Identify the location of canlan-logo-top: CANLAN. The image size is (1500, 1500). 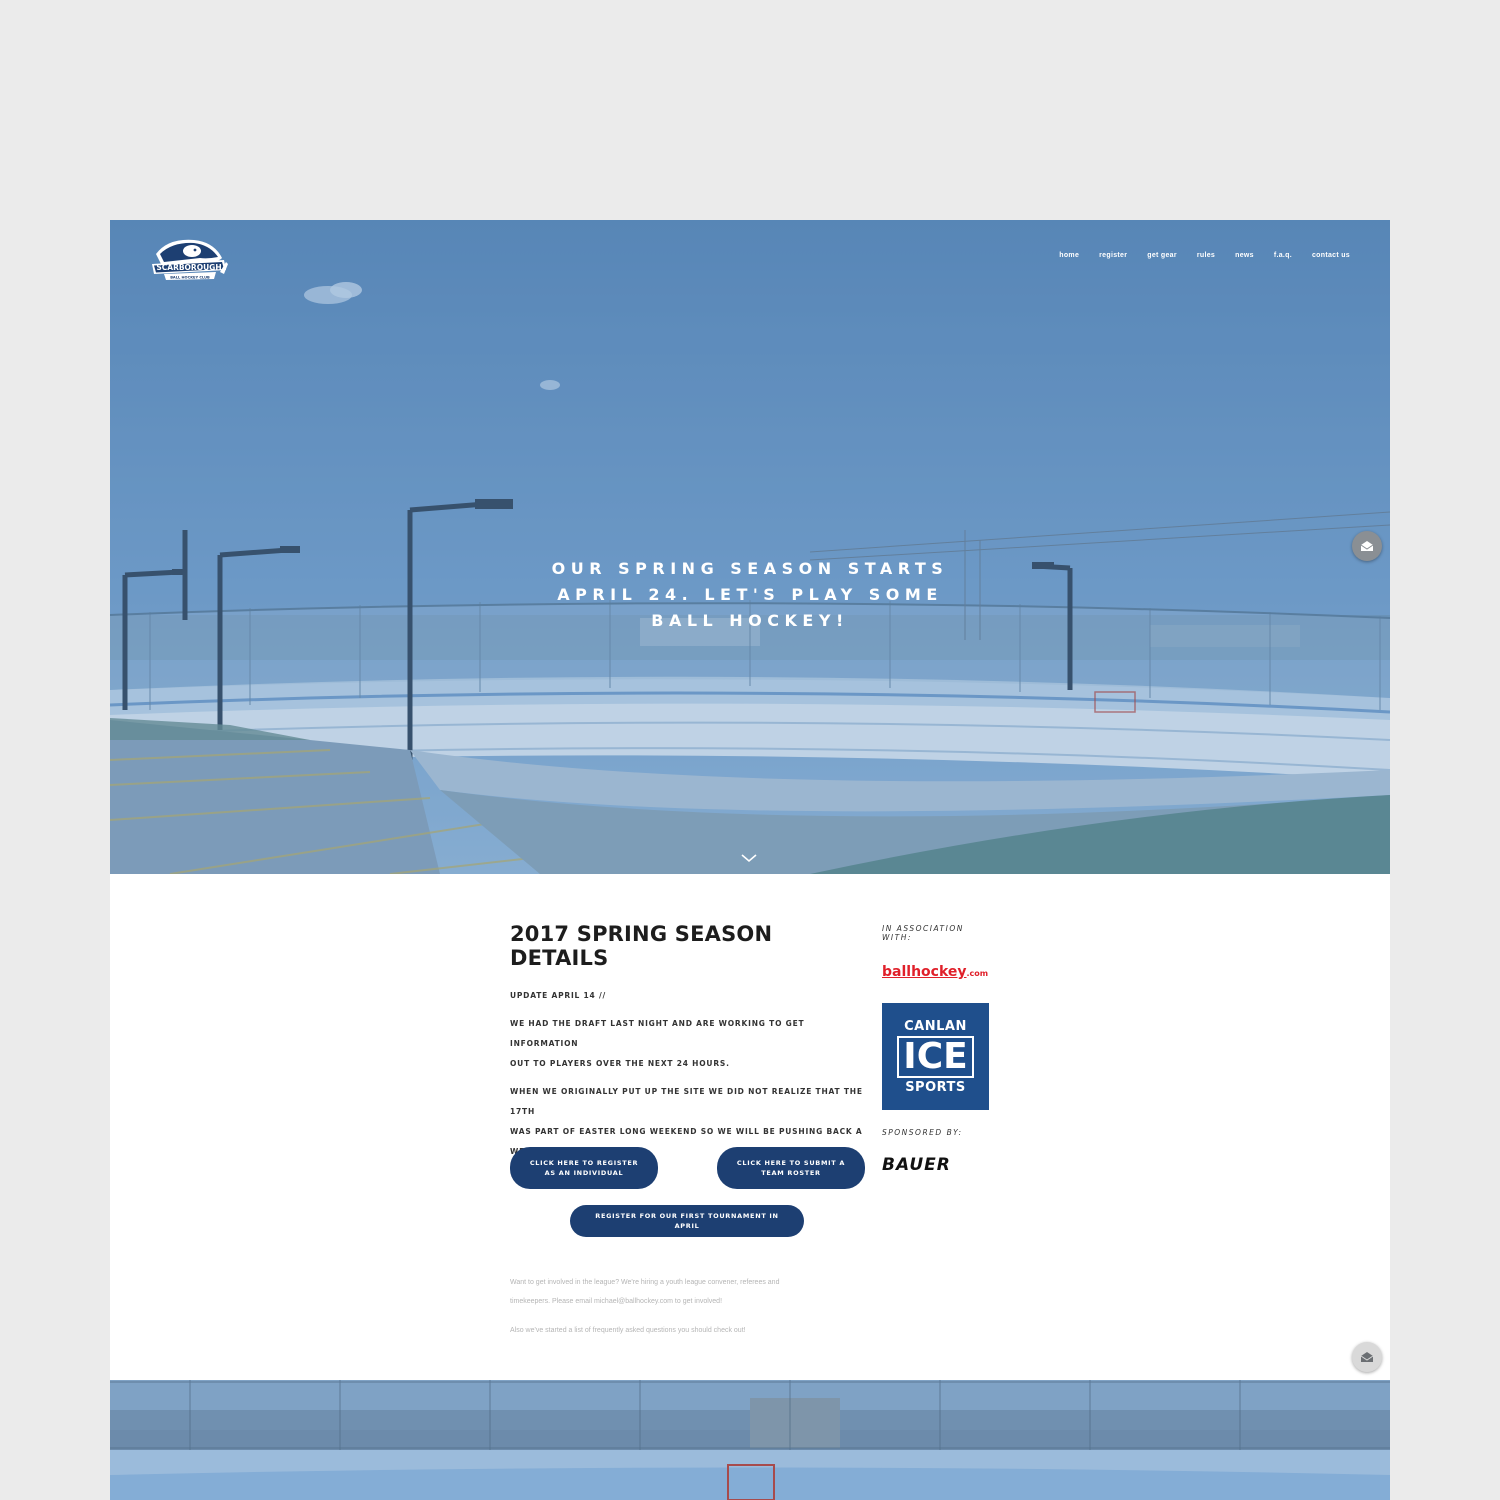
(935, 1026).